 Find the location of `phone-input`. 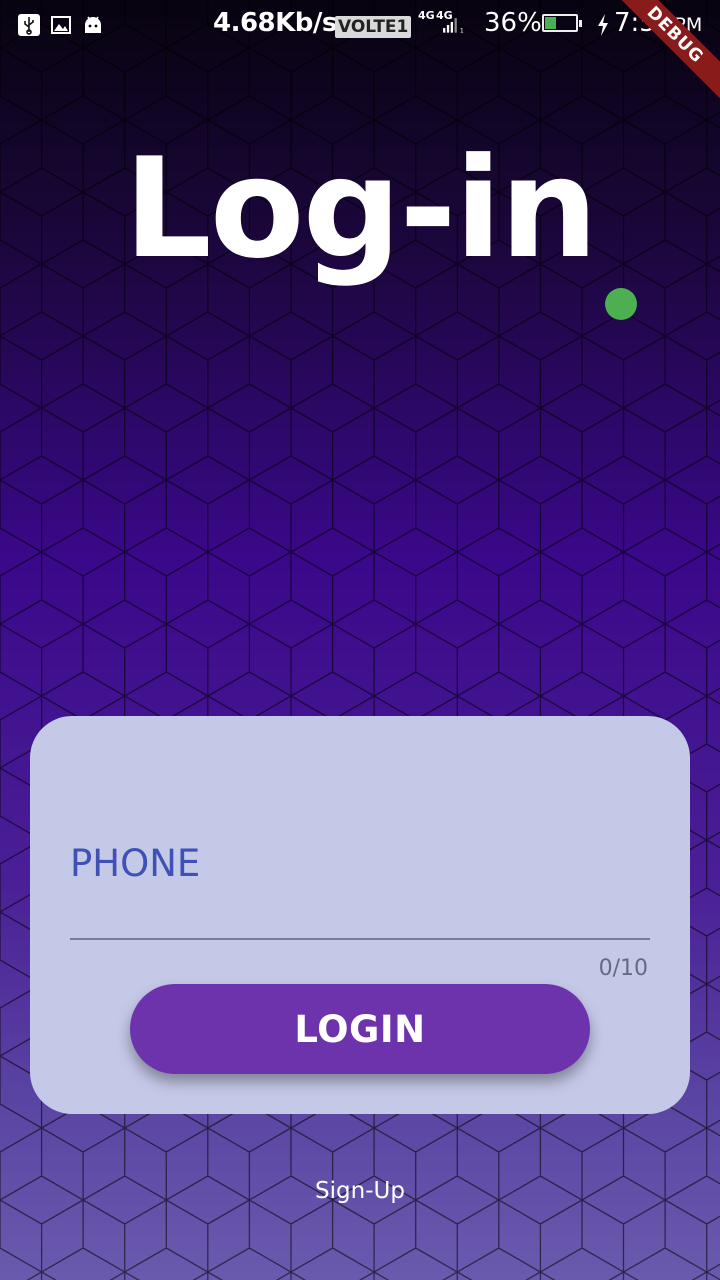

phone-input is located at coordinates (360, 863).